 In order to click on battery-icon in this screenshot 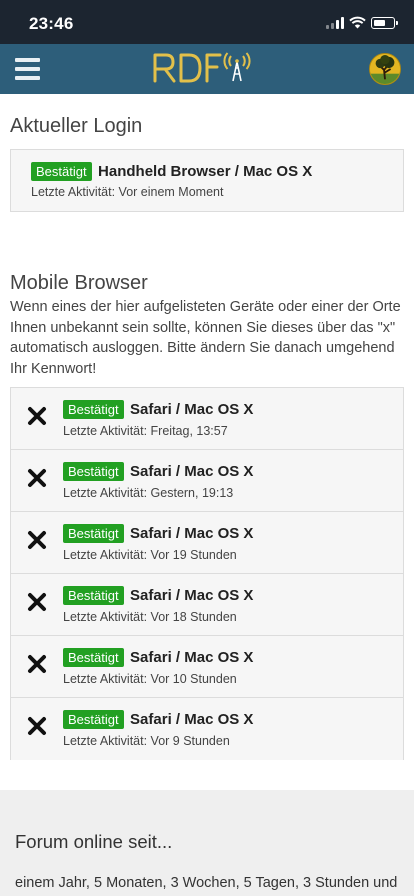, I will do `click(384, 23)`.